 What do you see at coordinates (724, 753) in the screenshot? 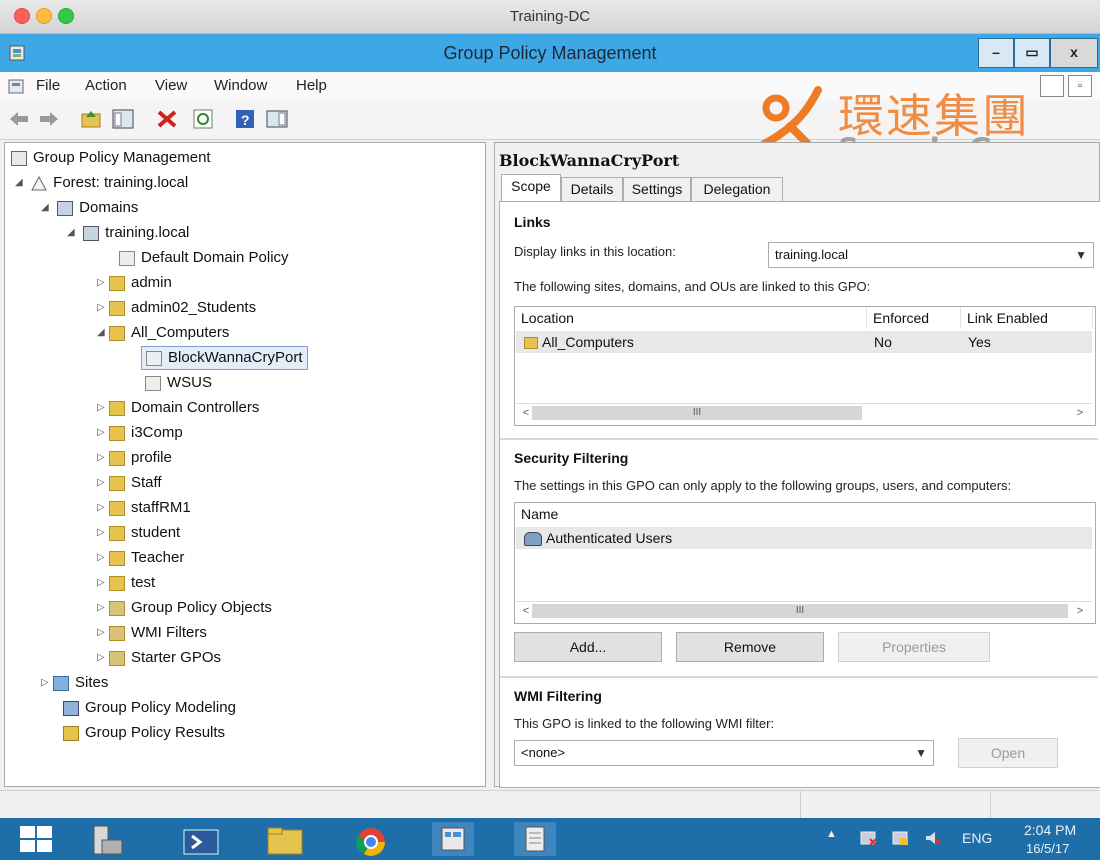
I see `wmi-filter-dropdown: <none> ▼` at bounding box center [724, 753].